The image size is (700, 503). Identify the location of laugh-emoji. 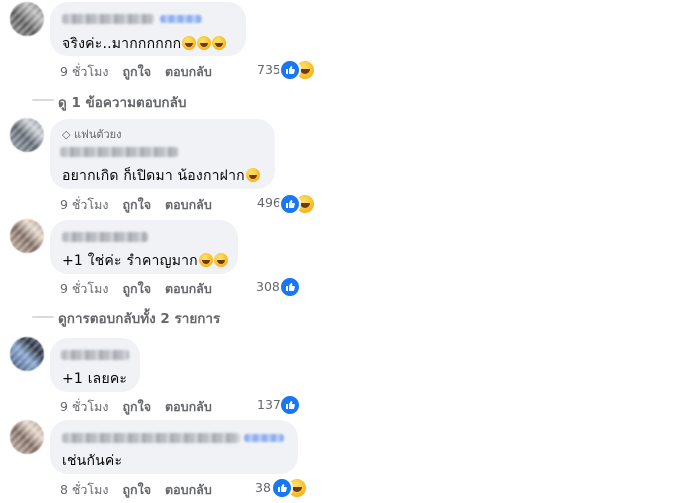
(252, 175).